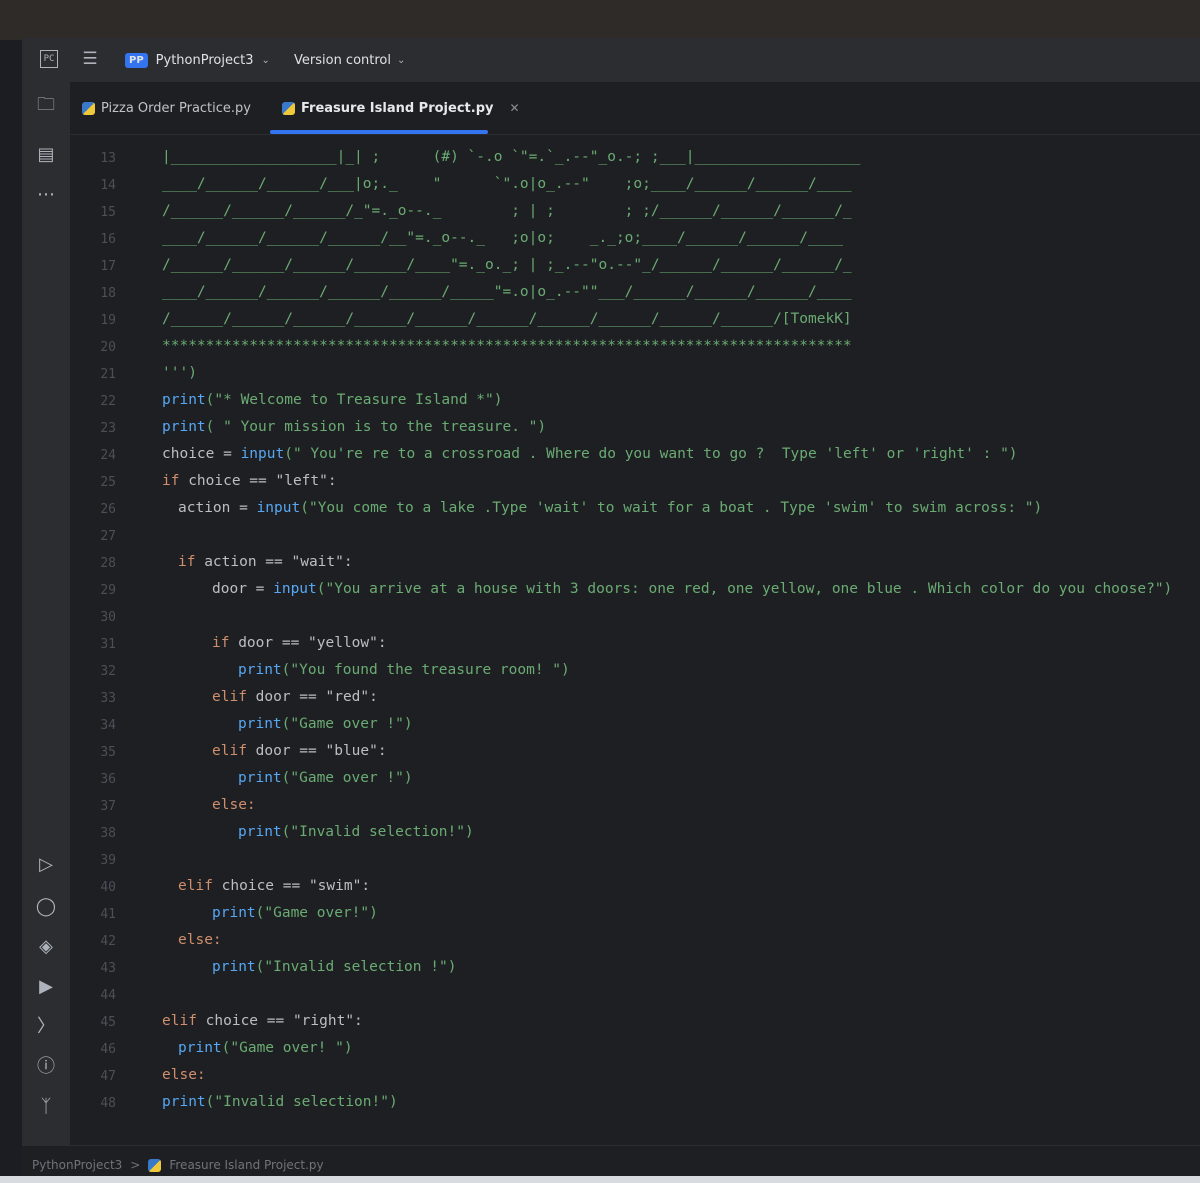 Image resolution: width=1200 pixels, height=1183 pixels. I want to click on line-number: 28, so click(108, 563).